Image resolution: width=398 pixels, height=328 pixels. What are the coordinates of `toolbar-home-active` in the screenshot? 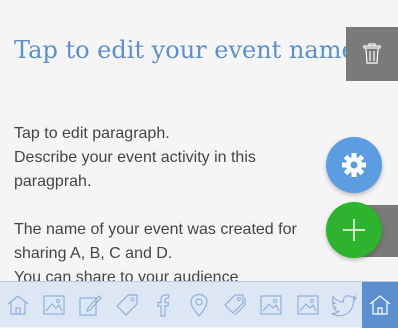 It's located at (380, 305).